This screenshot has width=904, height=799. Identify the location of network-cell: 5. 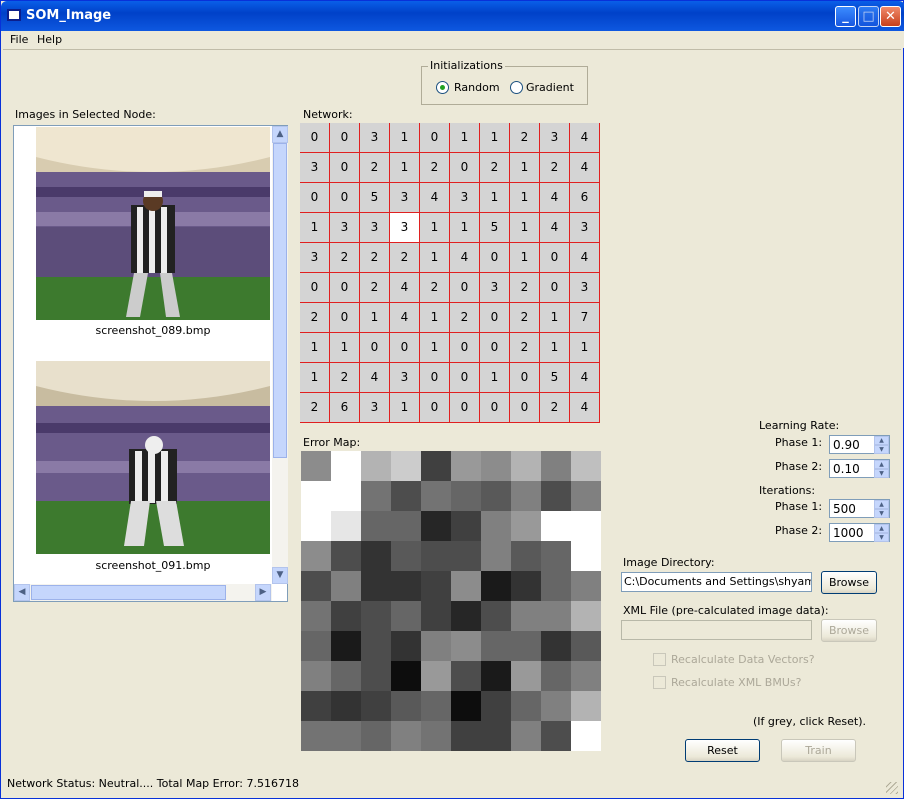
(555, 378).